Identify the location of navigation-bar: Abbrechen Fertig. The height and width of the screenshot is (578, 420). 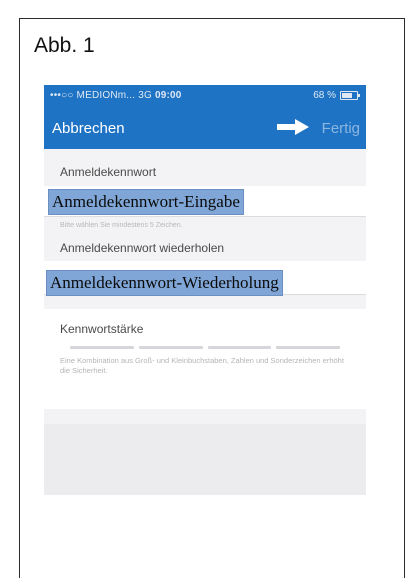
(205, 128).